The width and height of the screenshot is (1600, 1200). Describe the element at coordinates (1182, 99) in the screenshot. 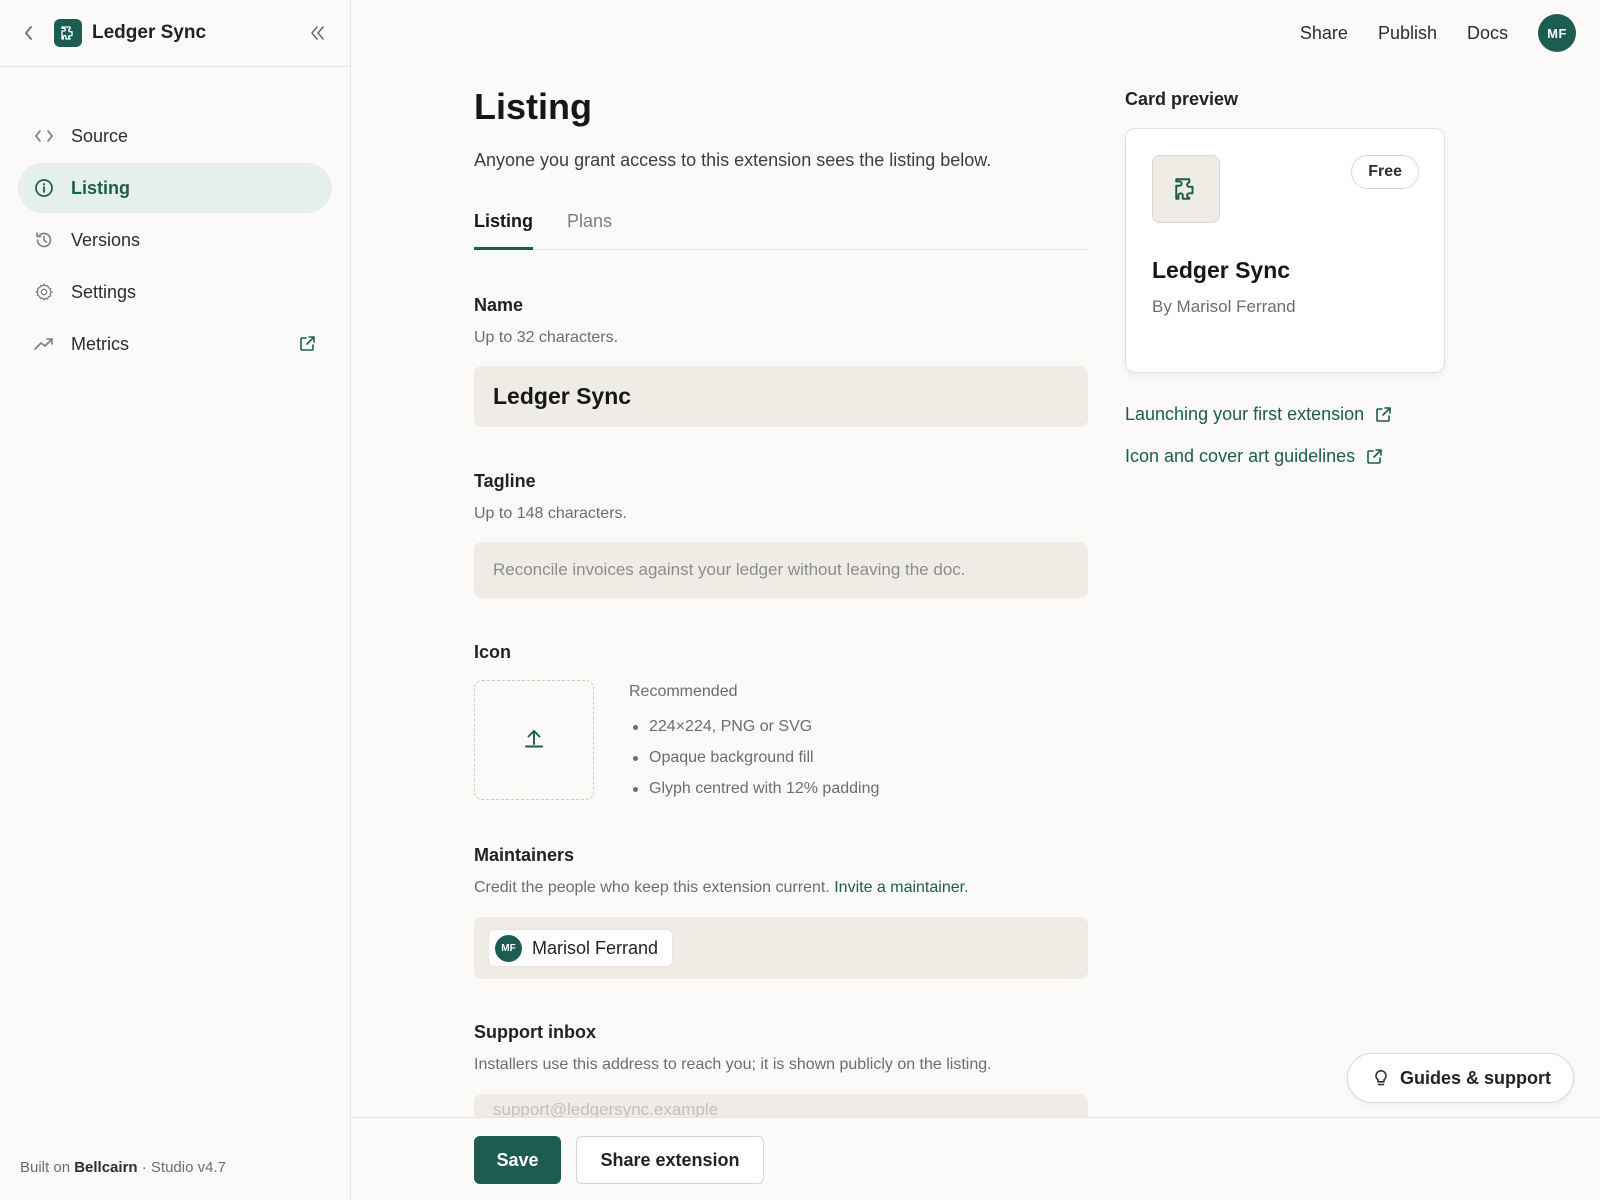

I see `card-preview-title: Card preview` at that location.